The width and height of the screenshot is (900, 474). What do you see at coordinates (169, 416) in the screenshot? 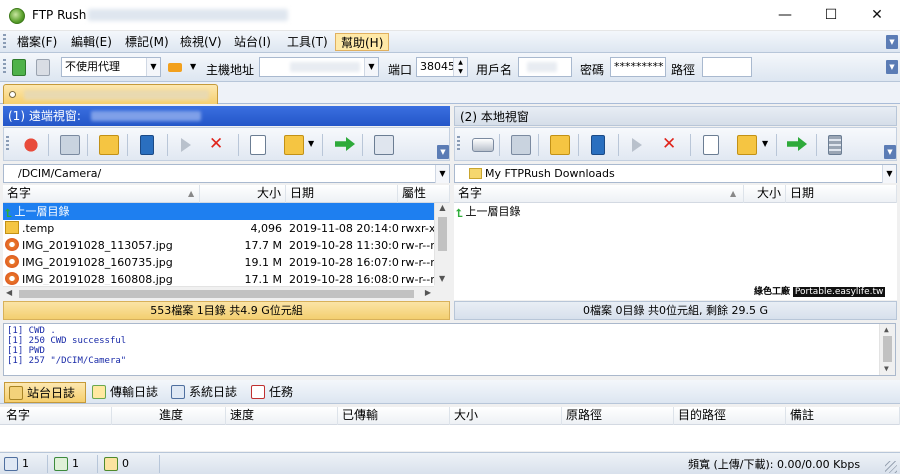
I see `queue-col-progress: 進度` at bounding box center [169, 416].